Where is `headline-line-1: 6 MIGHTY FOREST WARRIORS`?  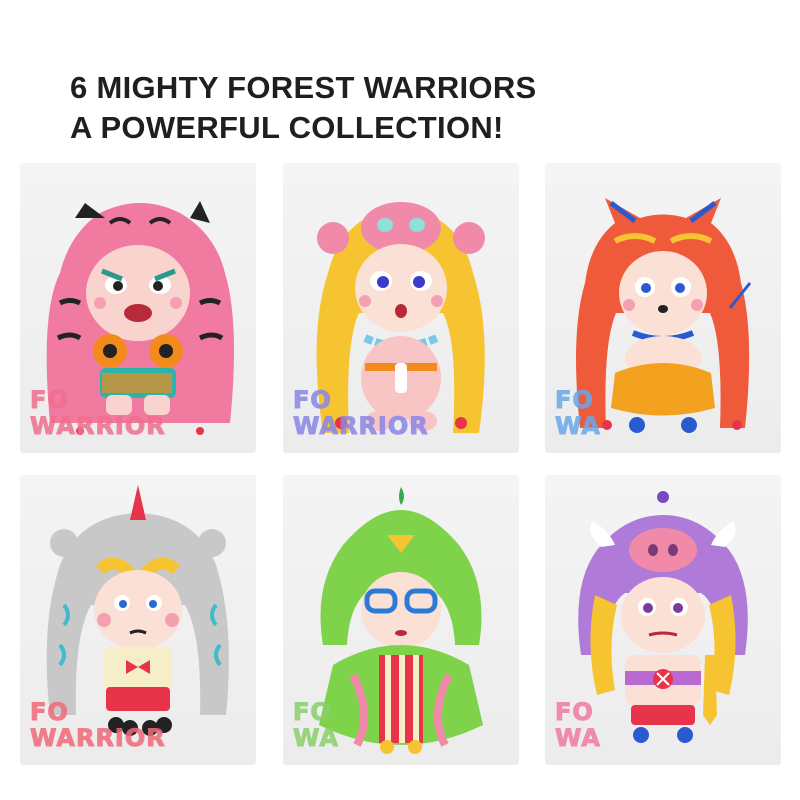 headline-line-1: 6 MIGHTY FOREST WARRIORS is located at coordinates (303, 87).